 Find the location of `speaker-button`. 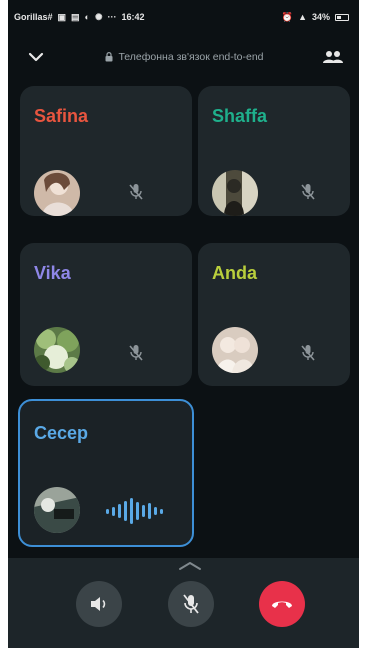

speaker-button is located at coordinates (99, 604).